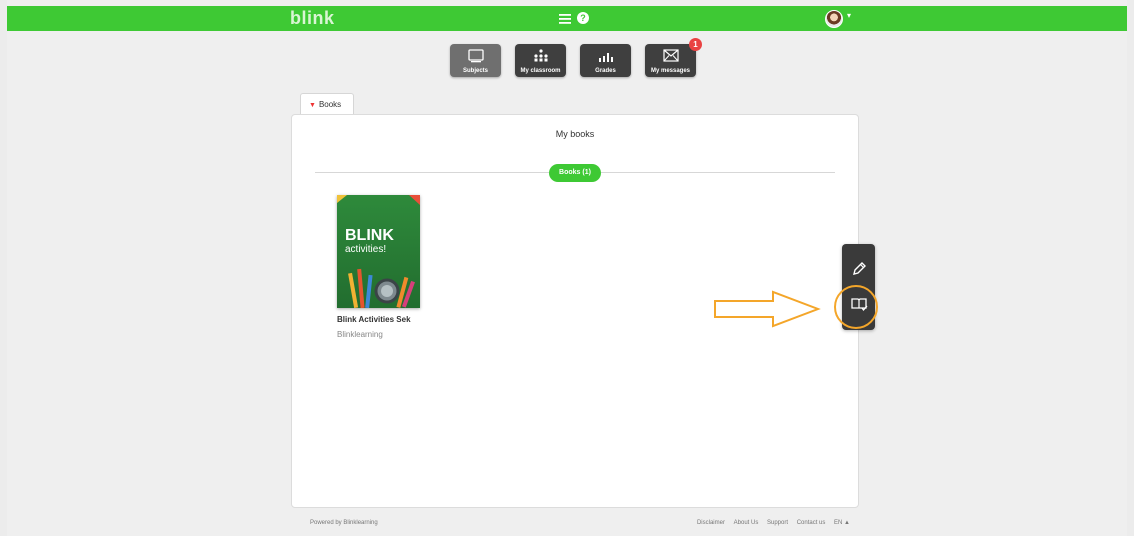 The image size is (1134, 536). What do you see at coordinates (575, 173) in the screenshot?
I see `books-filter-pill: Books (1)` at bounding box center [575, 173].